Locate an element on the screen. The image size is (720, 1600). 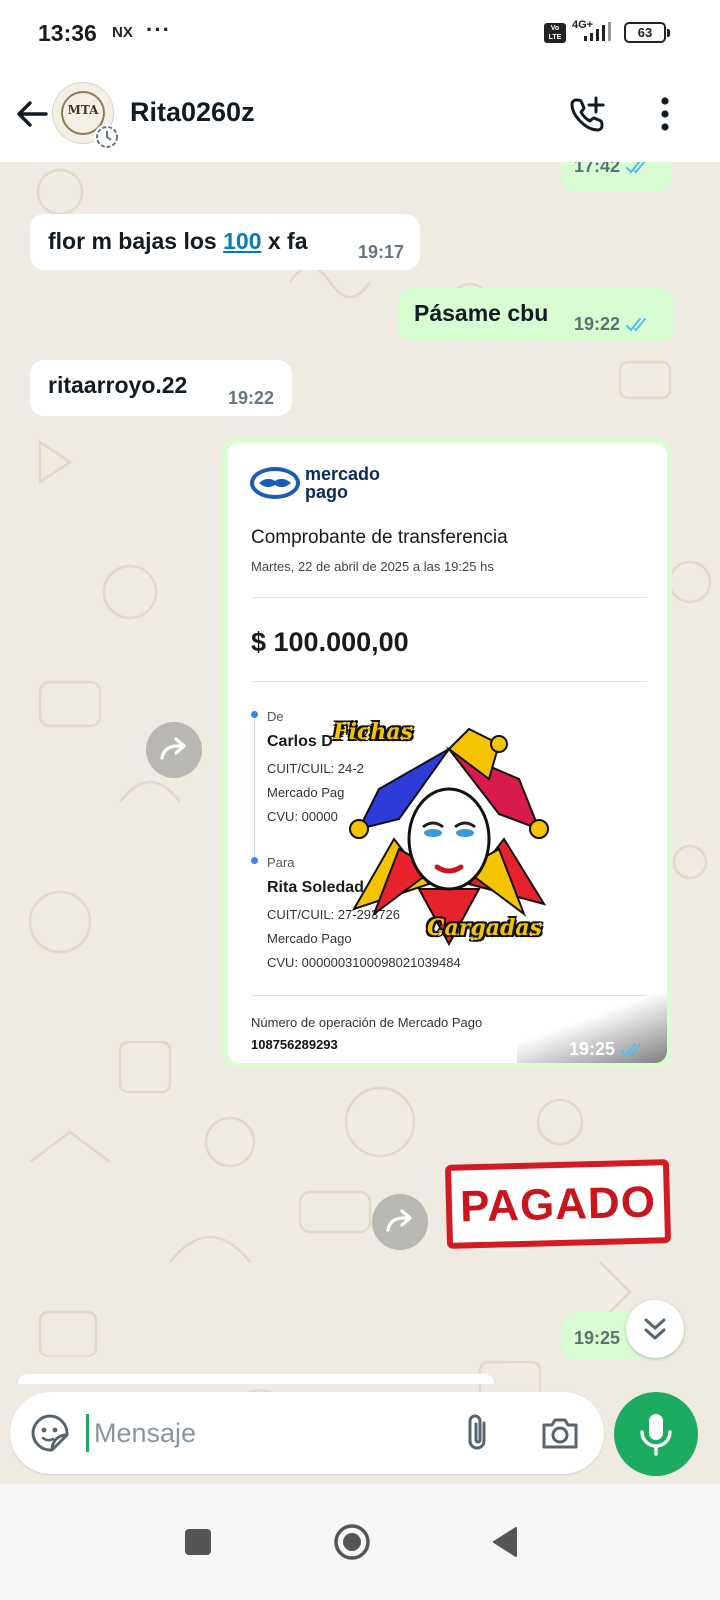
circle-home-icon is located at coordinates (352, 1542).